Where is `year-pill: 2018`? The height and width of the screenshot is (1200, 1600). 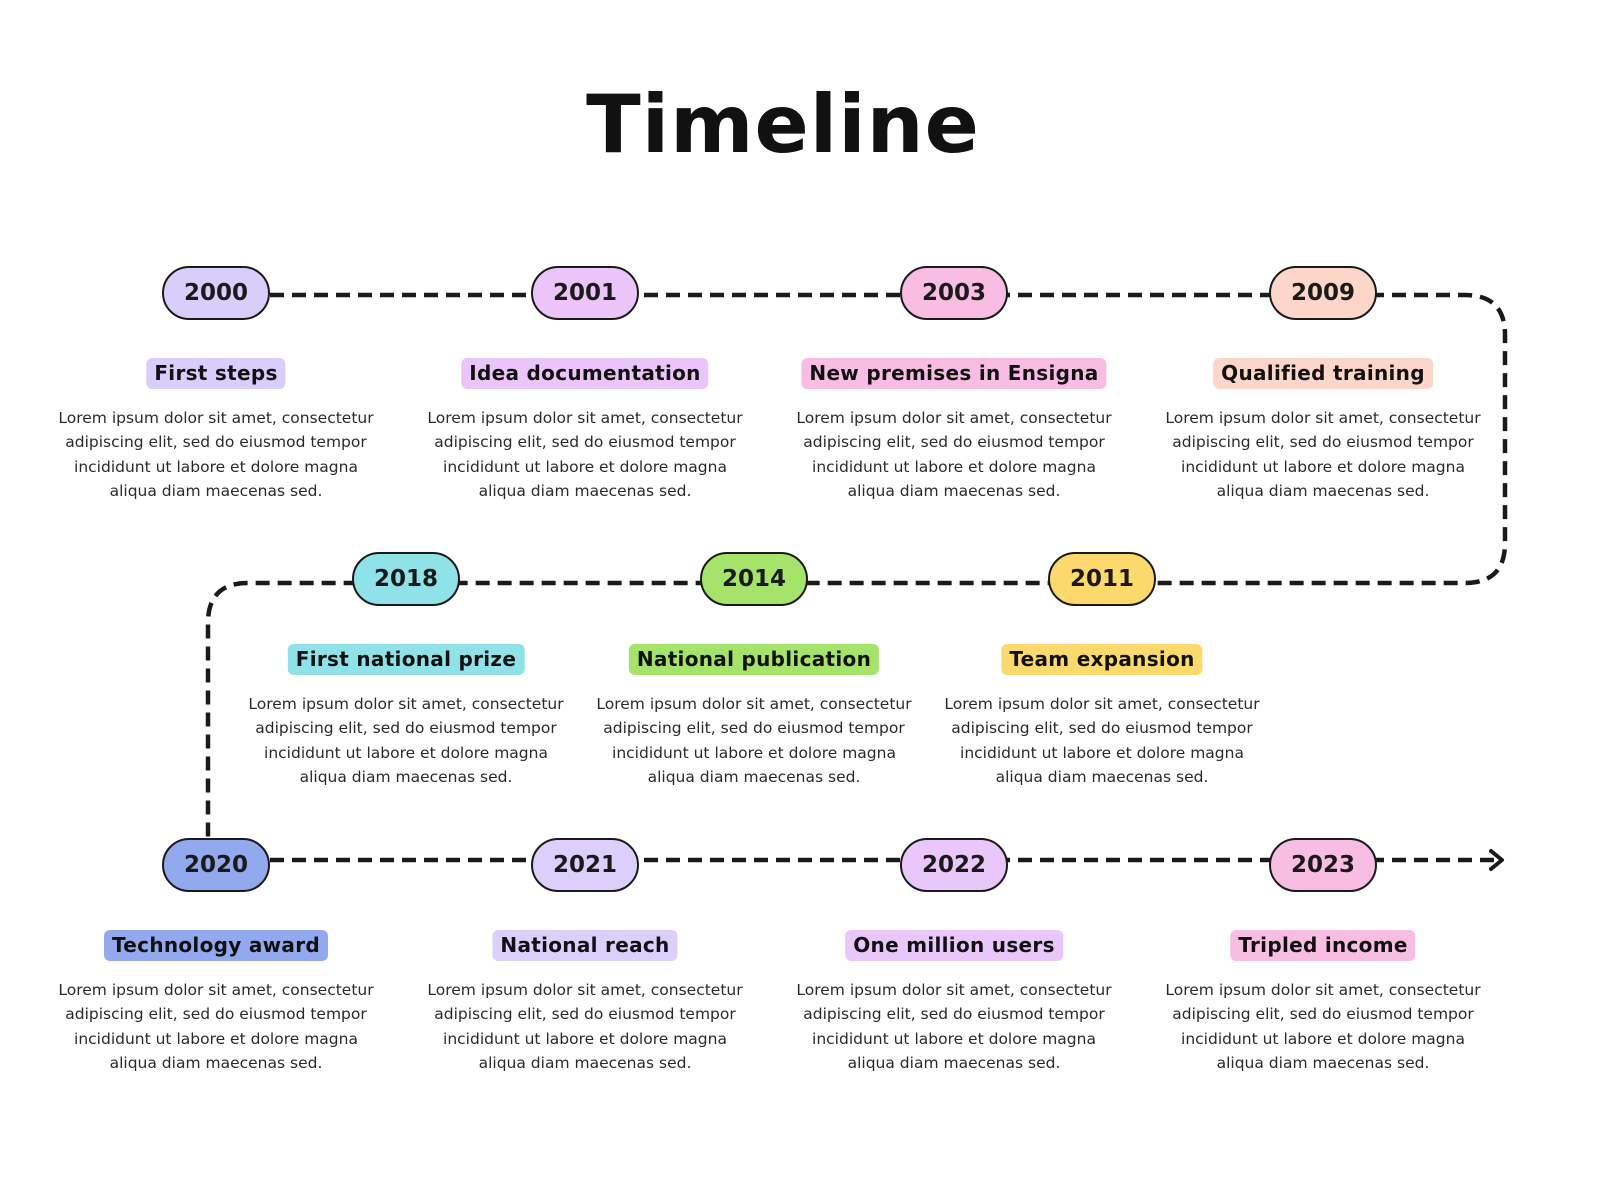 year-pill: 2018 is located at coordinates (406, 579).